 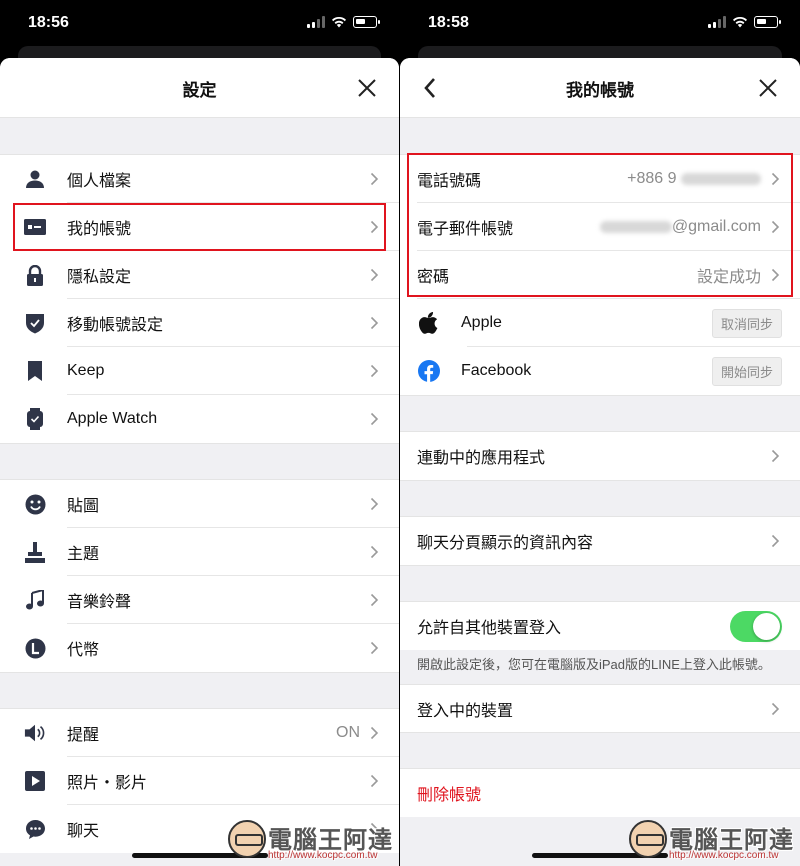 What do you see at coordinates (199, 23) in the screenshot?
I see `status-bar: 18:56` at bounding box center [199, 23].